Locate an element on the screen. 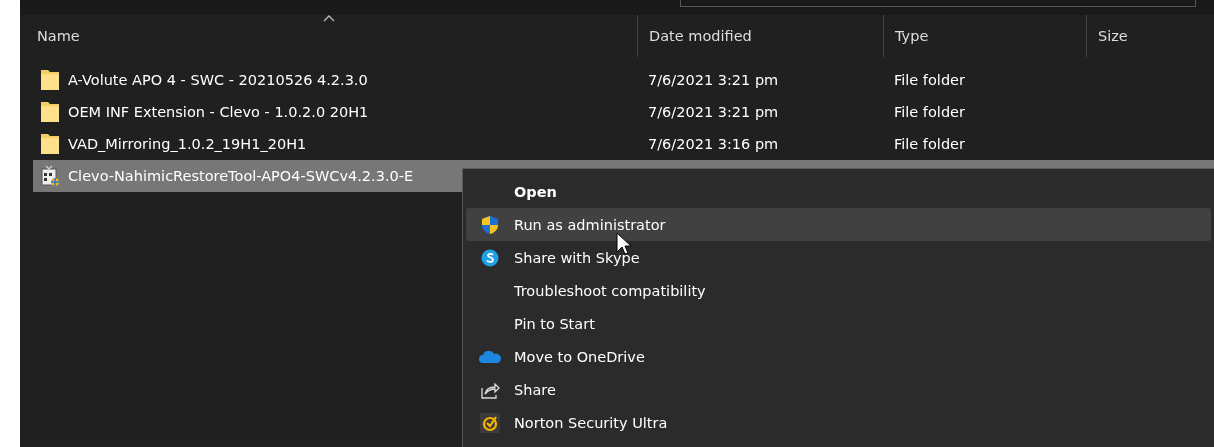 This screenshot has height=447, width=1214. file-name: A-Volute APO 4 - SWC - 20210526 4.2.3.0 is located at coordinates (218, 80).